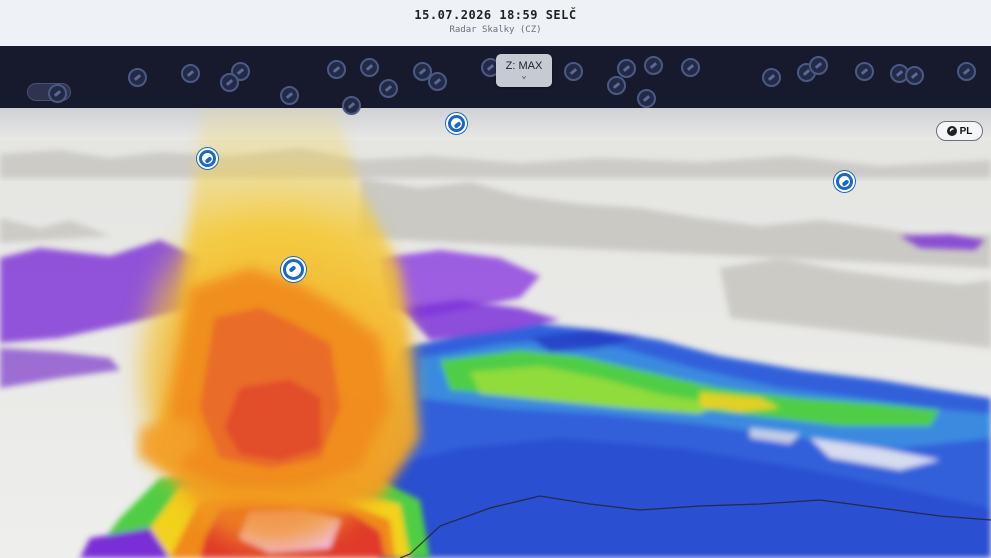 The width and height of the screenshot is (991, 558). What do you see at coordinates (495, 30) in the screenshot?
I see `radar-name: Radar Skalky (CZ)` at bounding box center [495, 30].